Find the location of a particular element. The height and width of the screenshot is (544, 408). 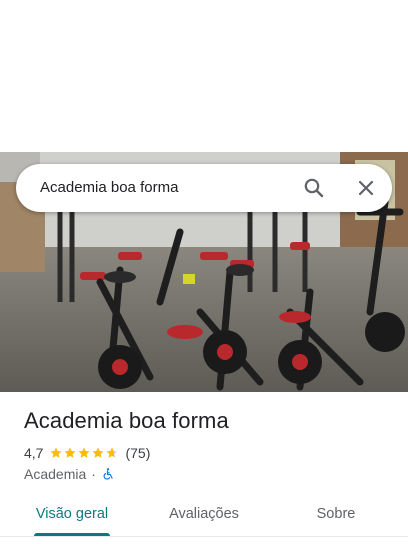

star-half-icon is located at coordinates (112, 452).